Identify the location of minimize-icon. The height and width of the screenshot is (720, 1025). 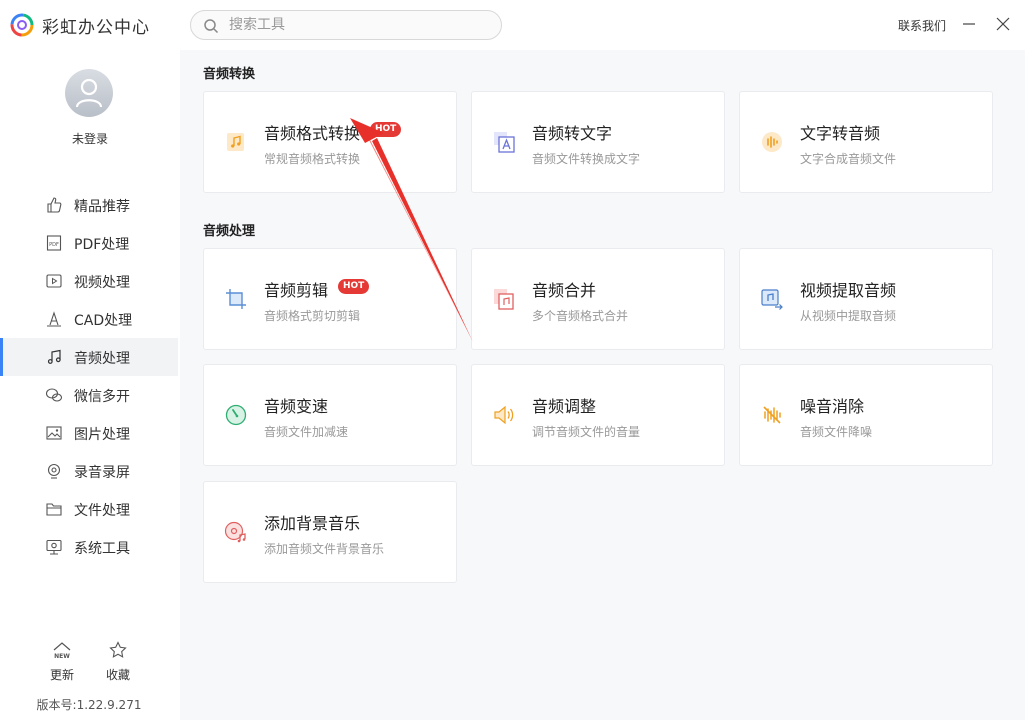
(969, 24).